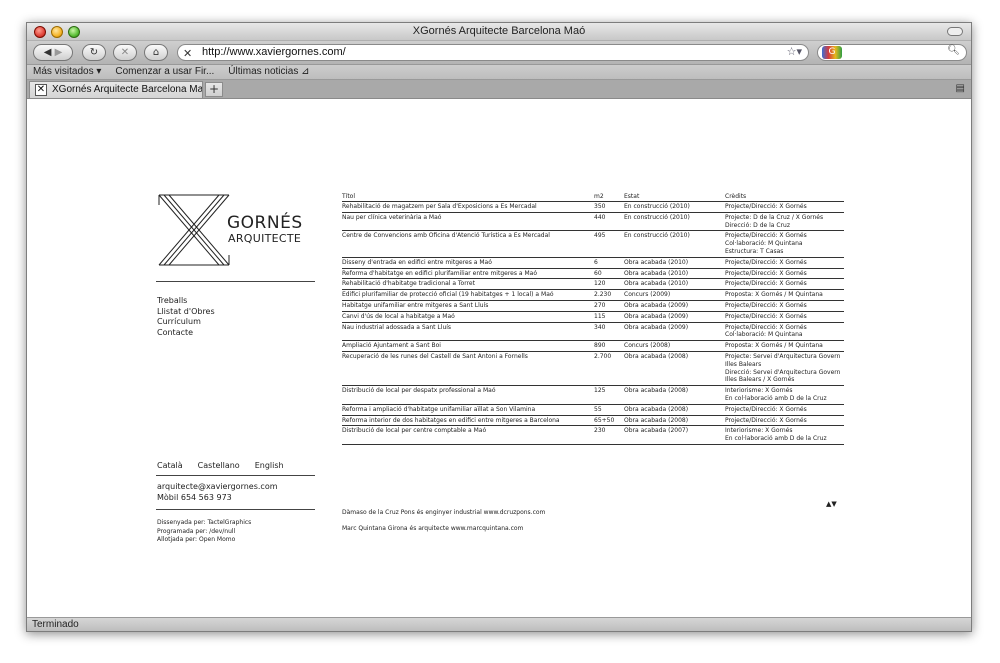 The image size is (1000, 663). Describe the element at coordinates (53, 52) in the screenshot. I see `back-forward-button: ◀ ▶` at that location.